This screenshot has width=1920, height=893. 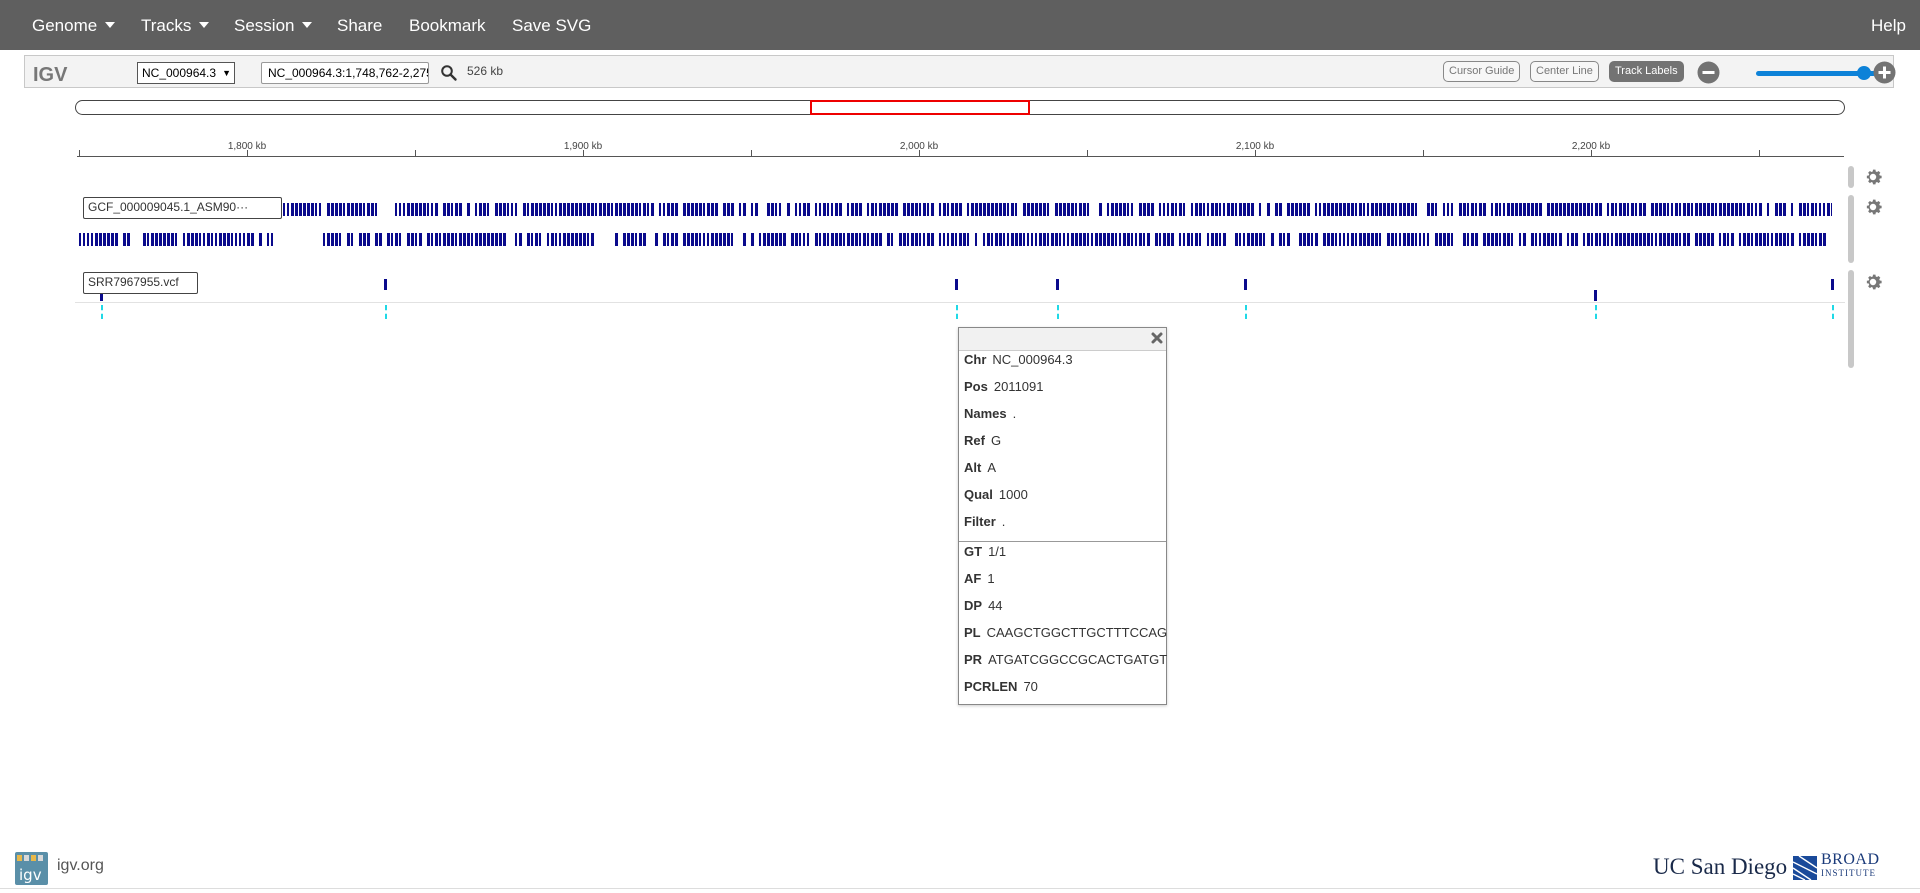 I want to click on popup-key: PL, so click(x=972, y=632).